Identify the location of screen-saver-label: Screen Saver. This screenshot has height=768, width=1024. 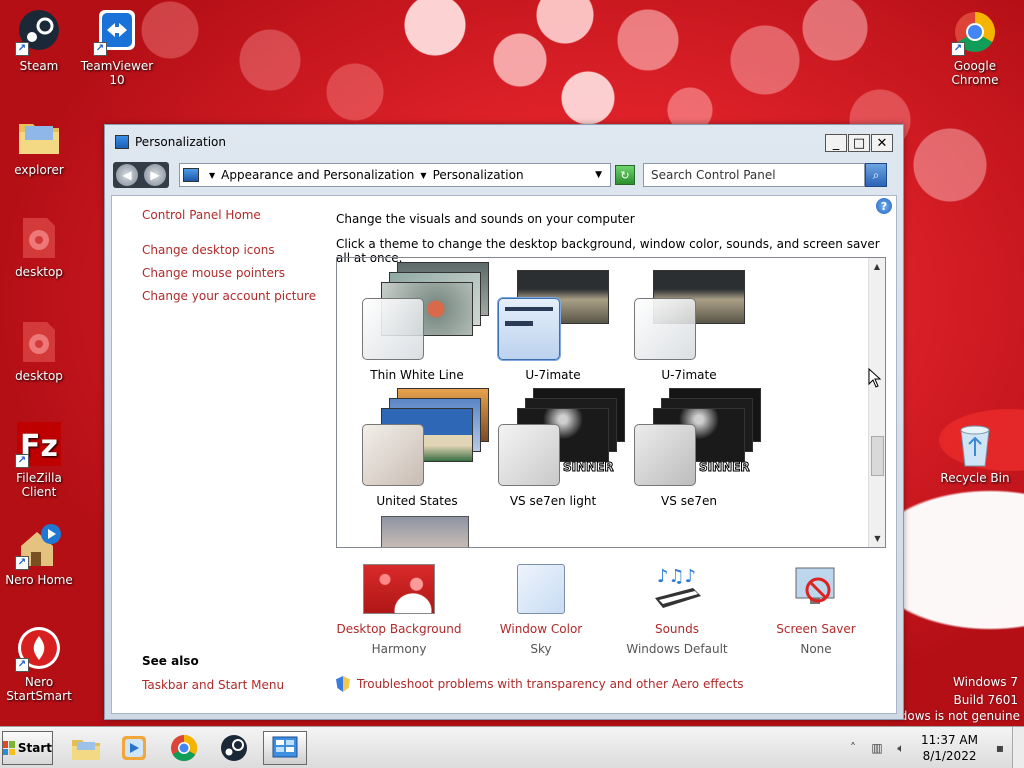
(816, 629).